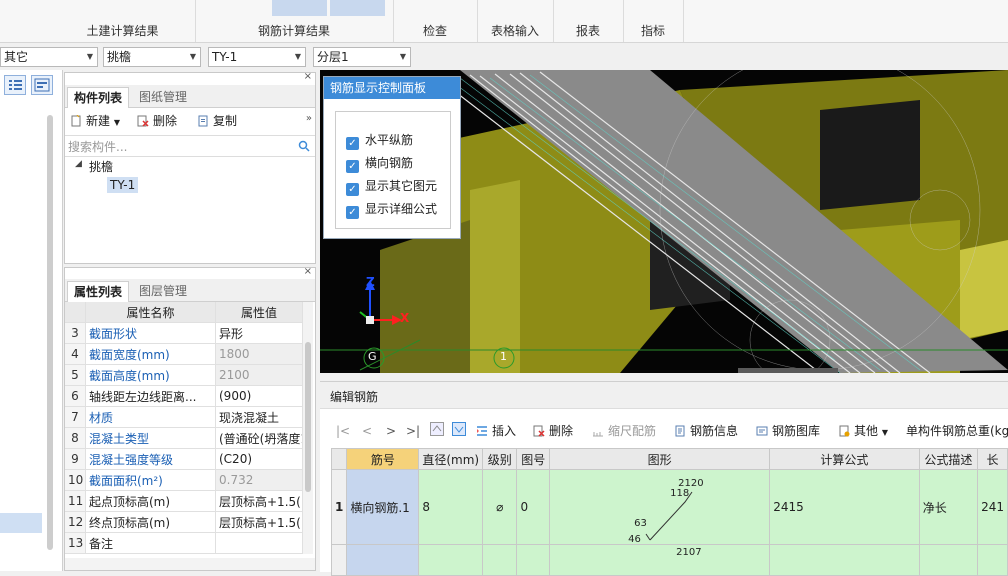  I want to click on last-page-button: >|, so click(413, 431).